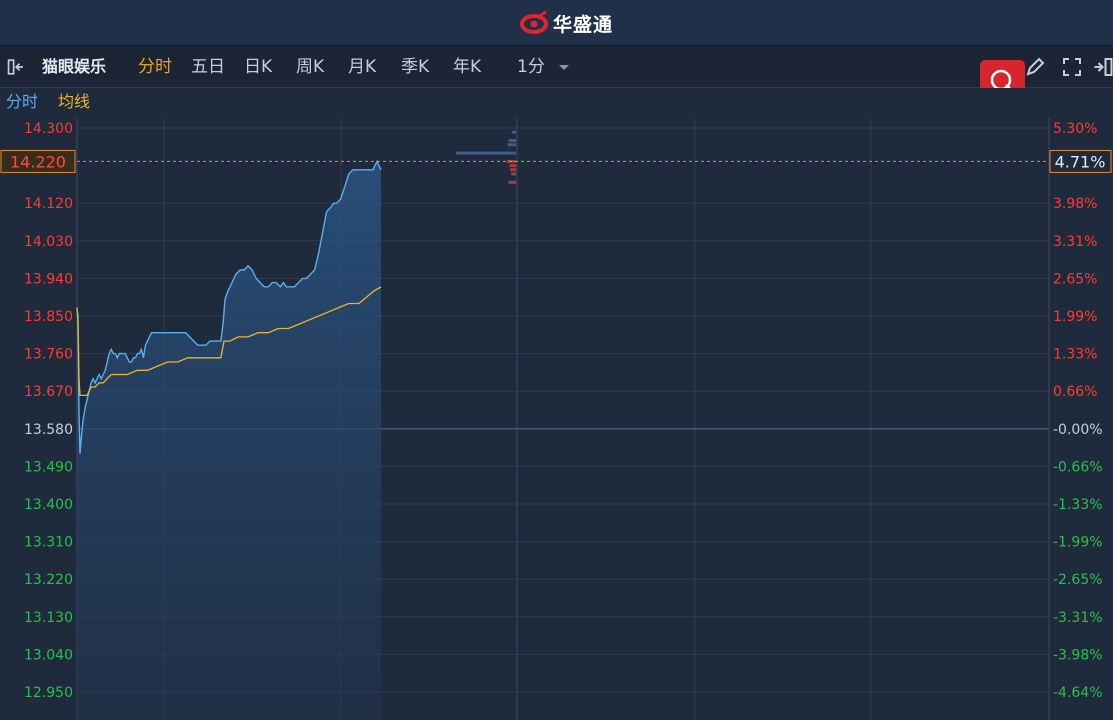 Image resolution: width=1113 pixels, height=720 pixels. Describe the element at coordinates (48, 543) in the screenshot. I see `y-price-tick-label: 13.310` at that location.